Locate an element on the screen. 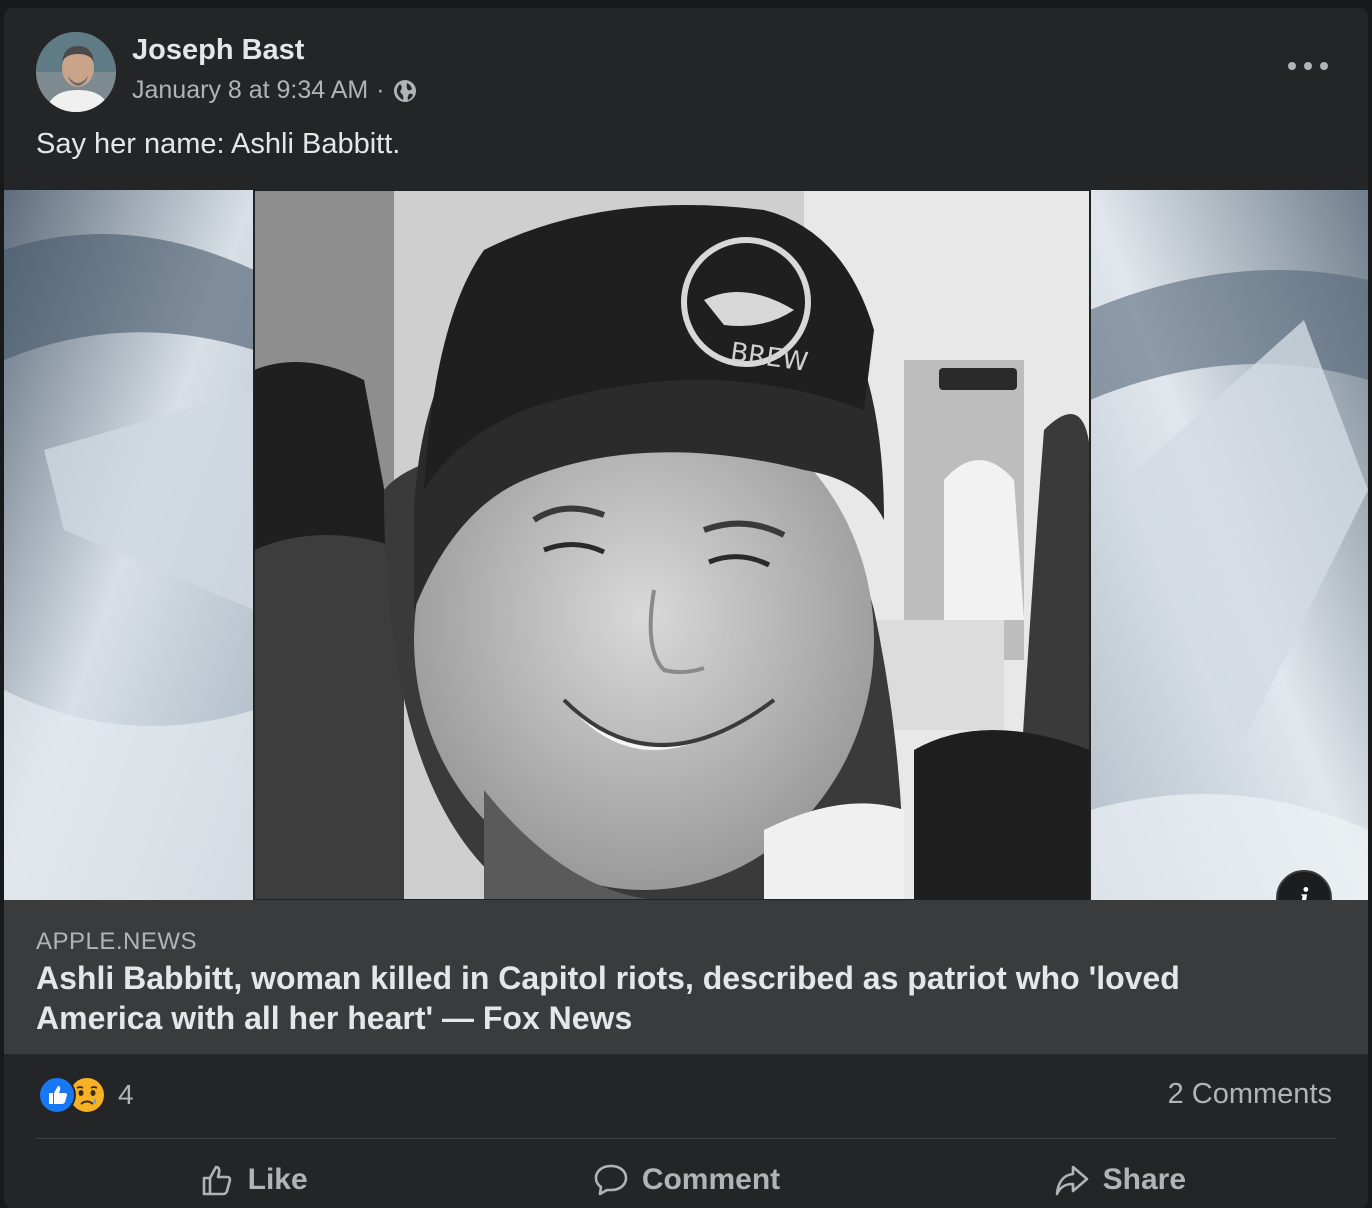 The height and width of the screenshot is (1208, 1372). comment-bubble-icon is located at coordinates (611, 1180).